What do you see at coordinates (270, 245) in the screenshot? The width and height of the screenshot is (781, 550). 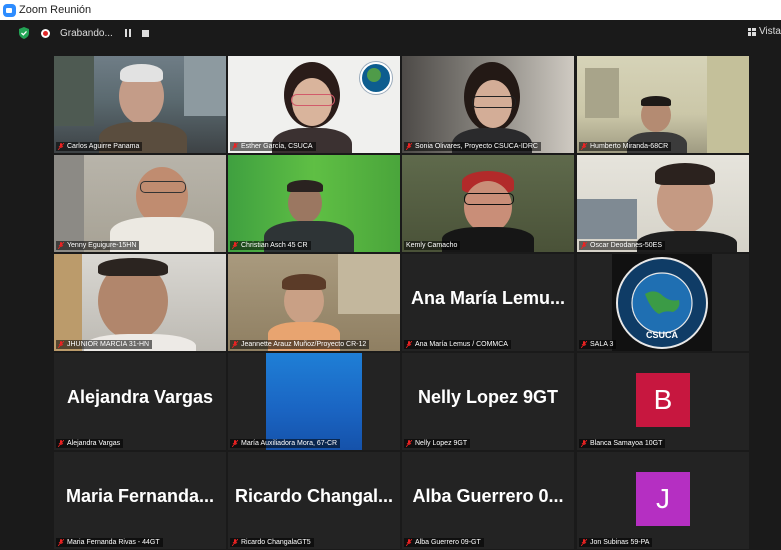 I see `participant-name: Christian Asch 45 CR` at bounding box center [270, 245].